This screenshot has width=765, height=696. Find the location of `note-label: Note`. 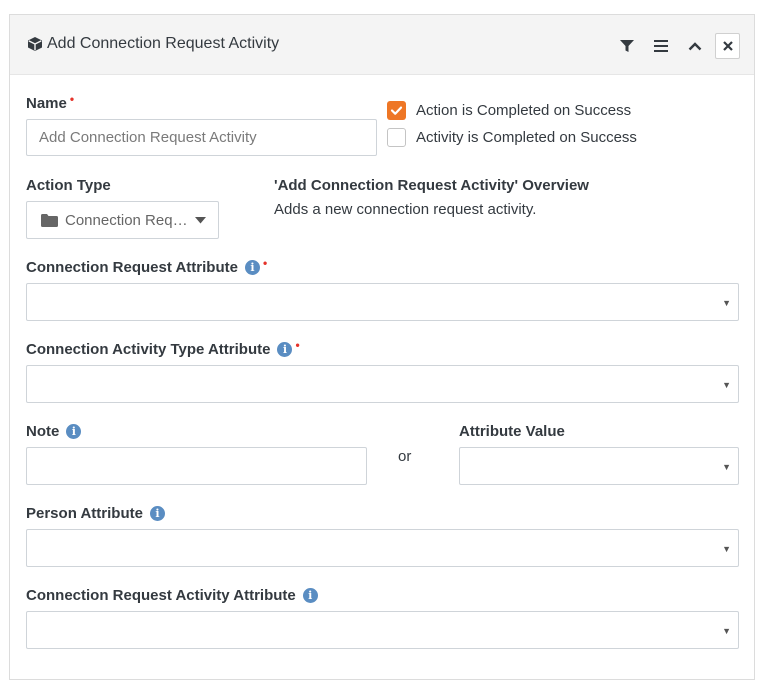

note-label: Note is located at coordinates (43, 431).